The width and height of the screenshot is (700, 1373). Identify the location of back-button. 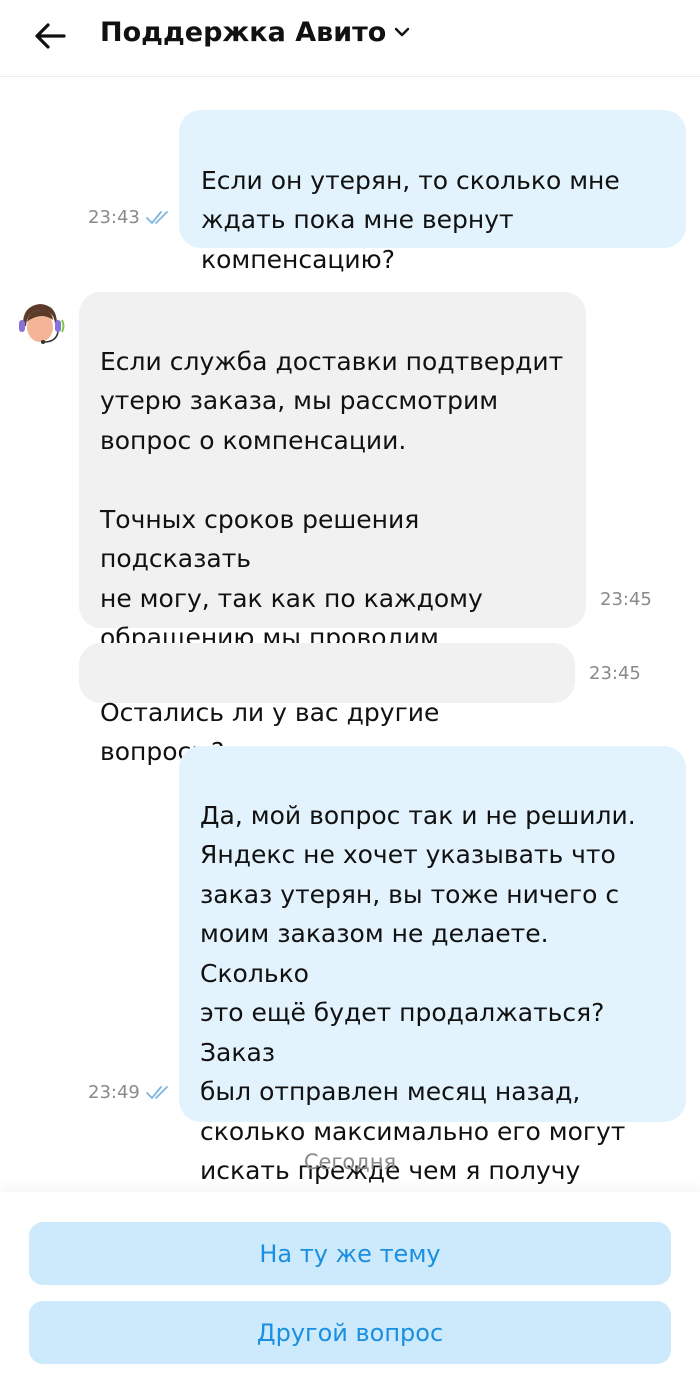
(50, 36).